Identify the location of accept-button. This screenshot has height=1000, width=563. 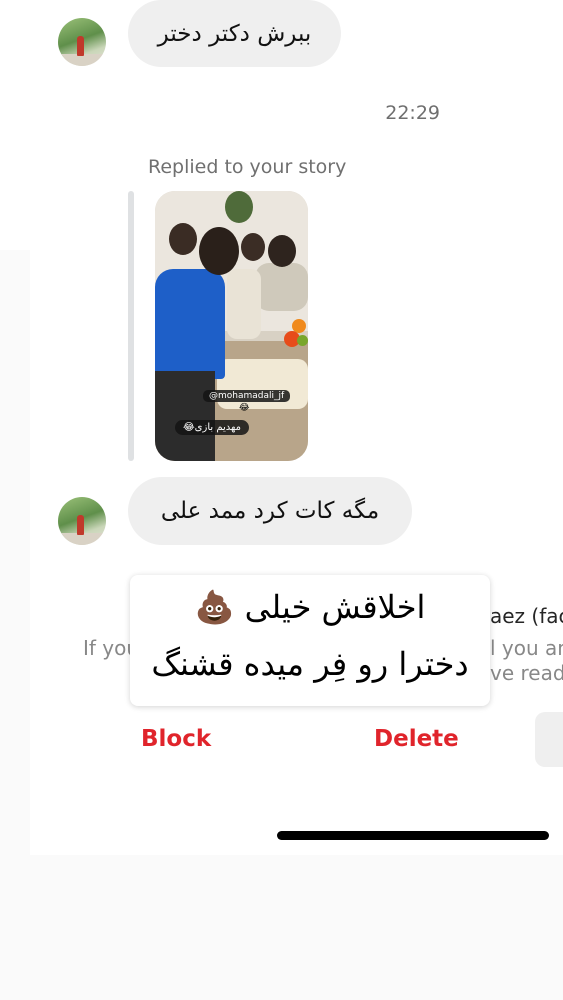
(549, 739).